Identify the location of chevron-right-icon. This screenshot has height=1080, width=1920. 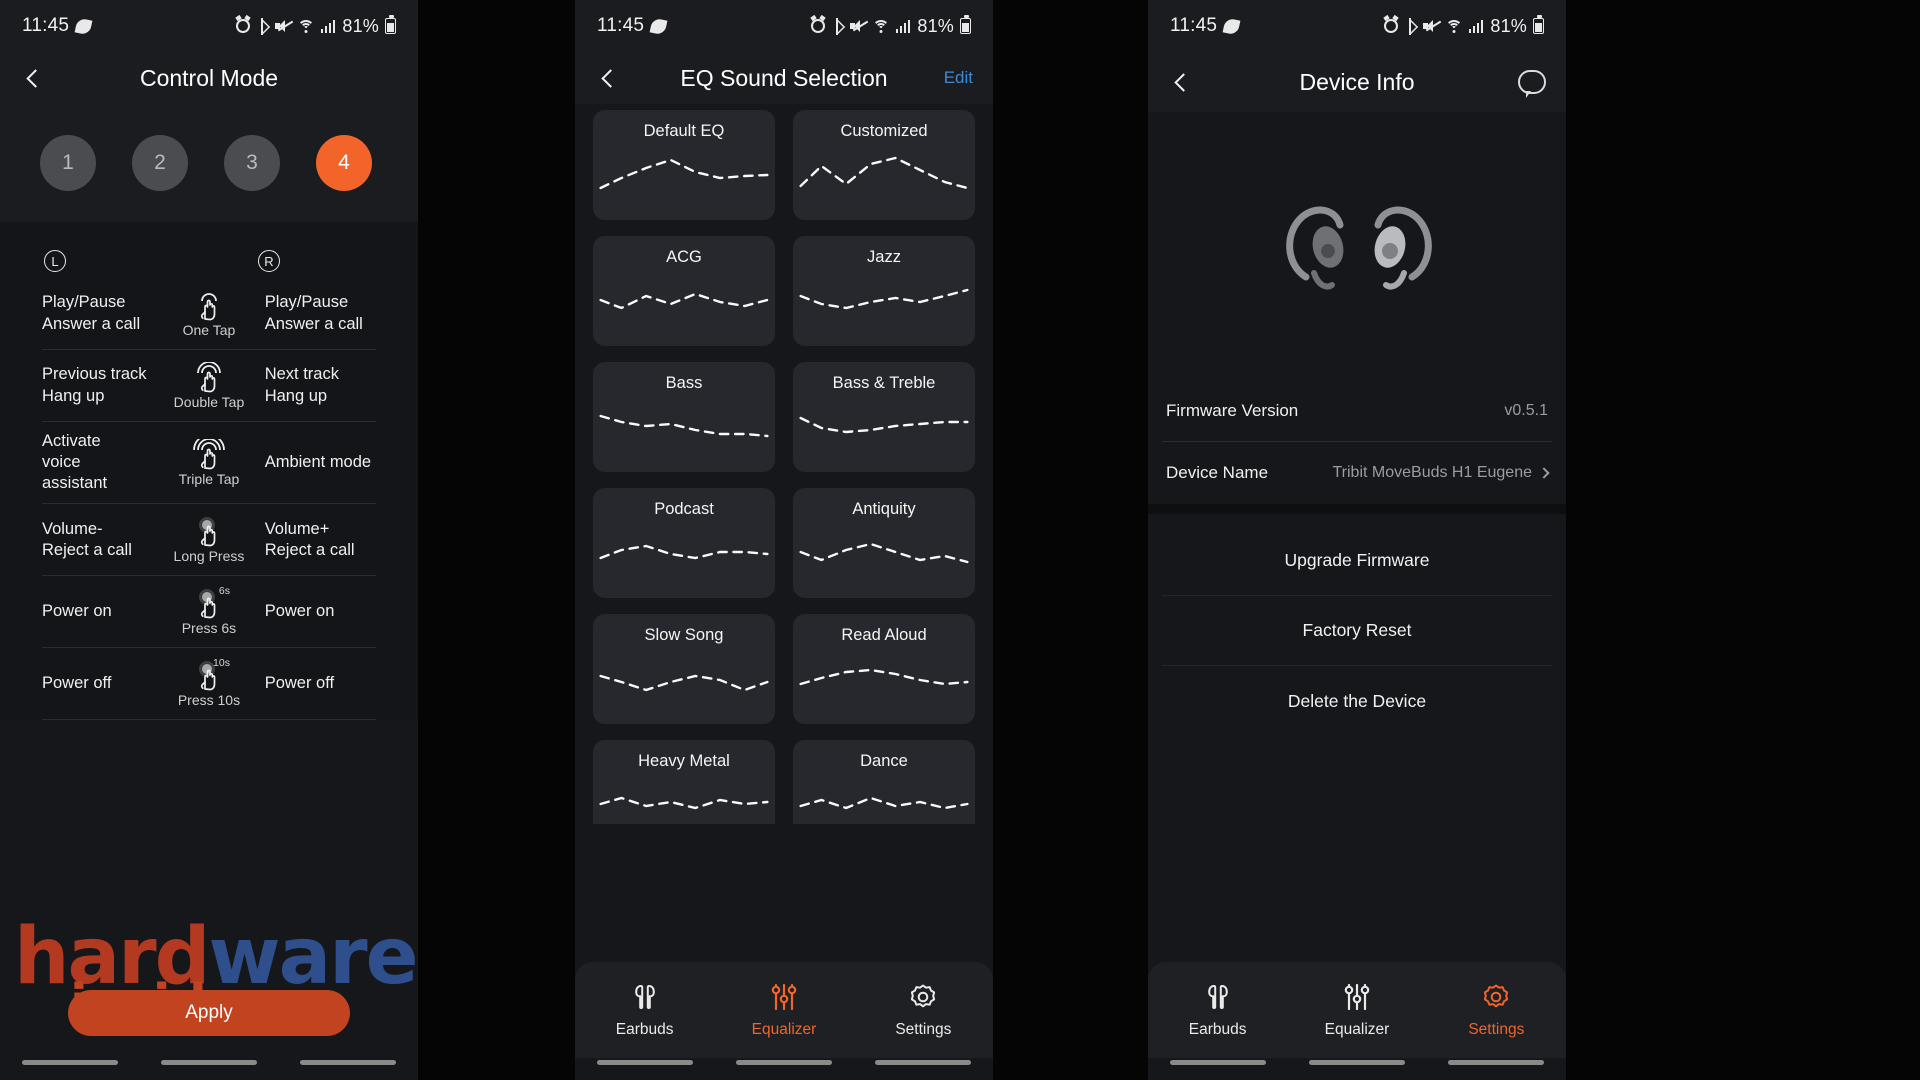
(1544, 473).